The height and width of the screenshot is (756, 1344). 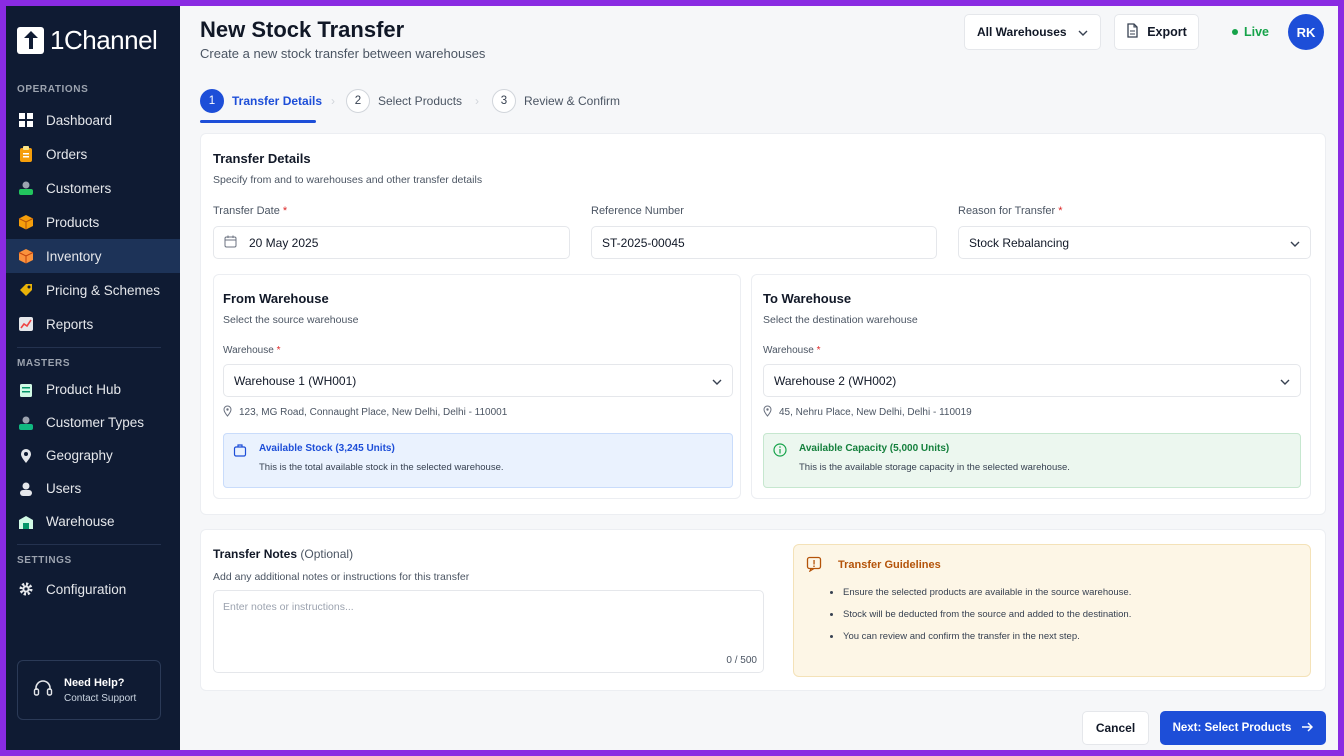 I want to click on from-warehouse-select: Warehouse 1 (WH001), so click(x=478, y=380).